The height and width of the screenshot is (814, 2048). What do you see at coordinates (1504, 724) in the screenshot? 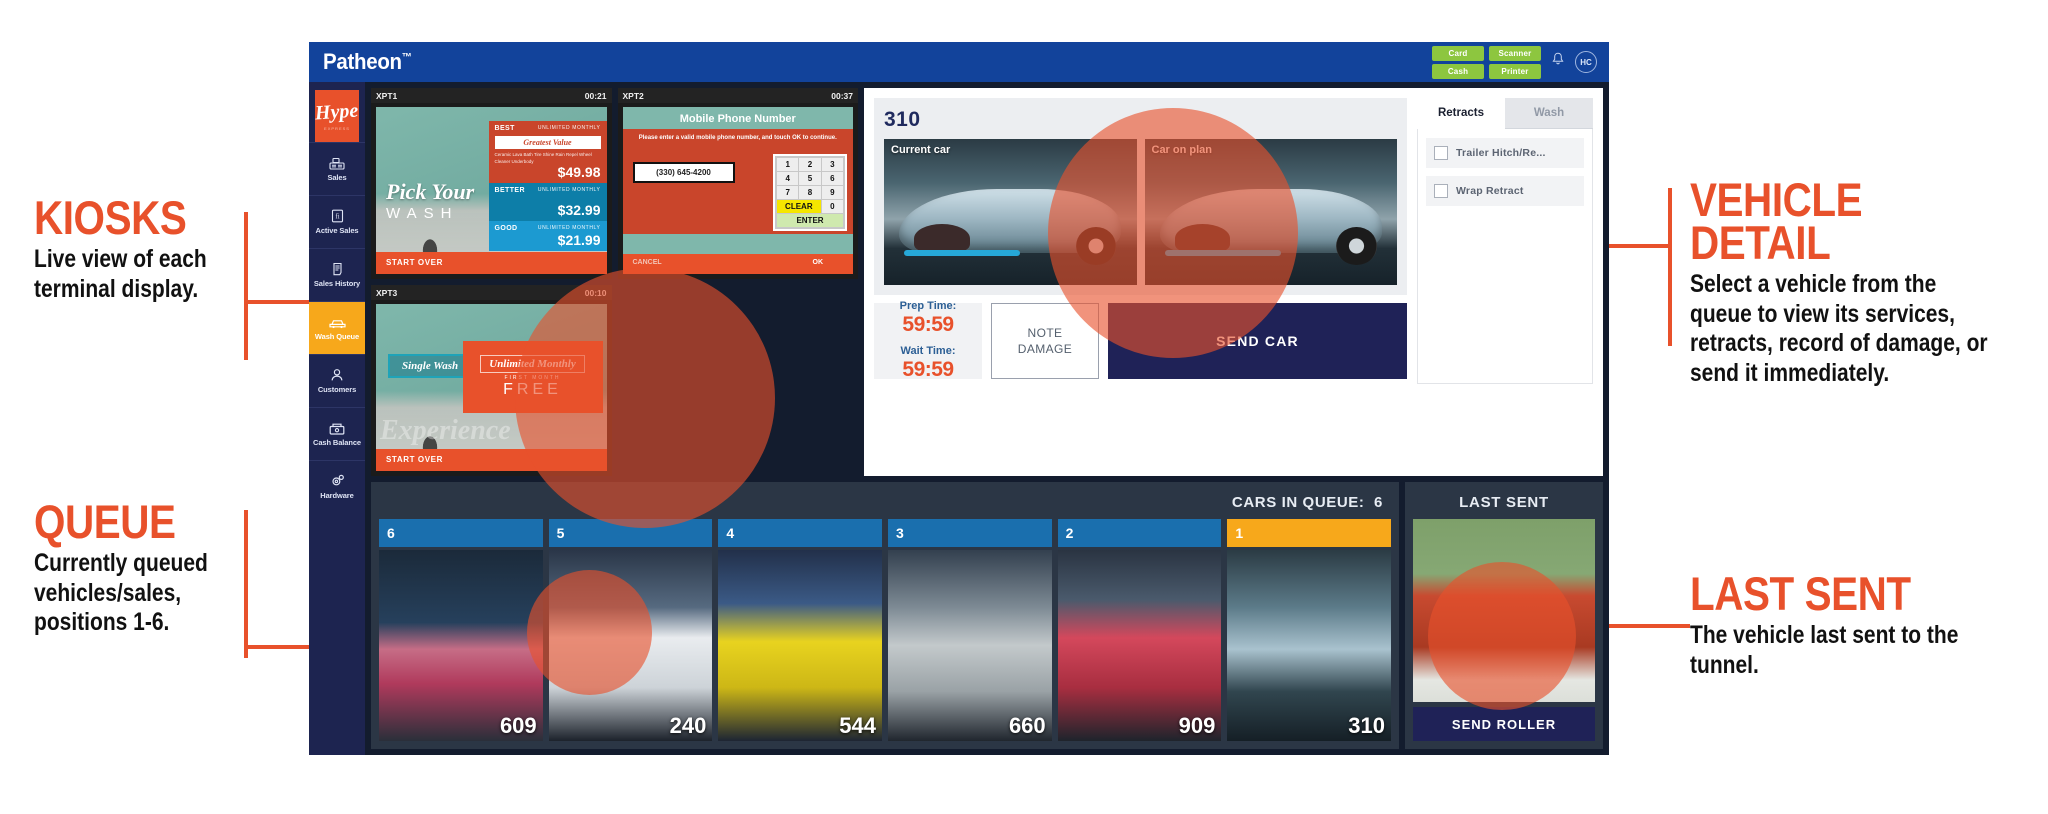
I see `send-roller-button: SEND ROLLER` at bounding box center [1504, 724].